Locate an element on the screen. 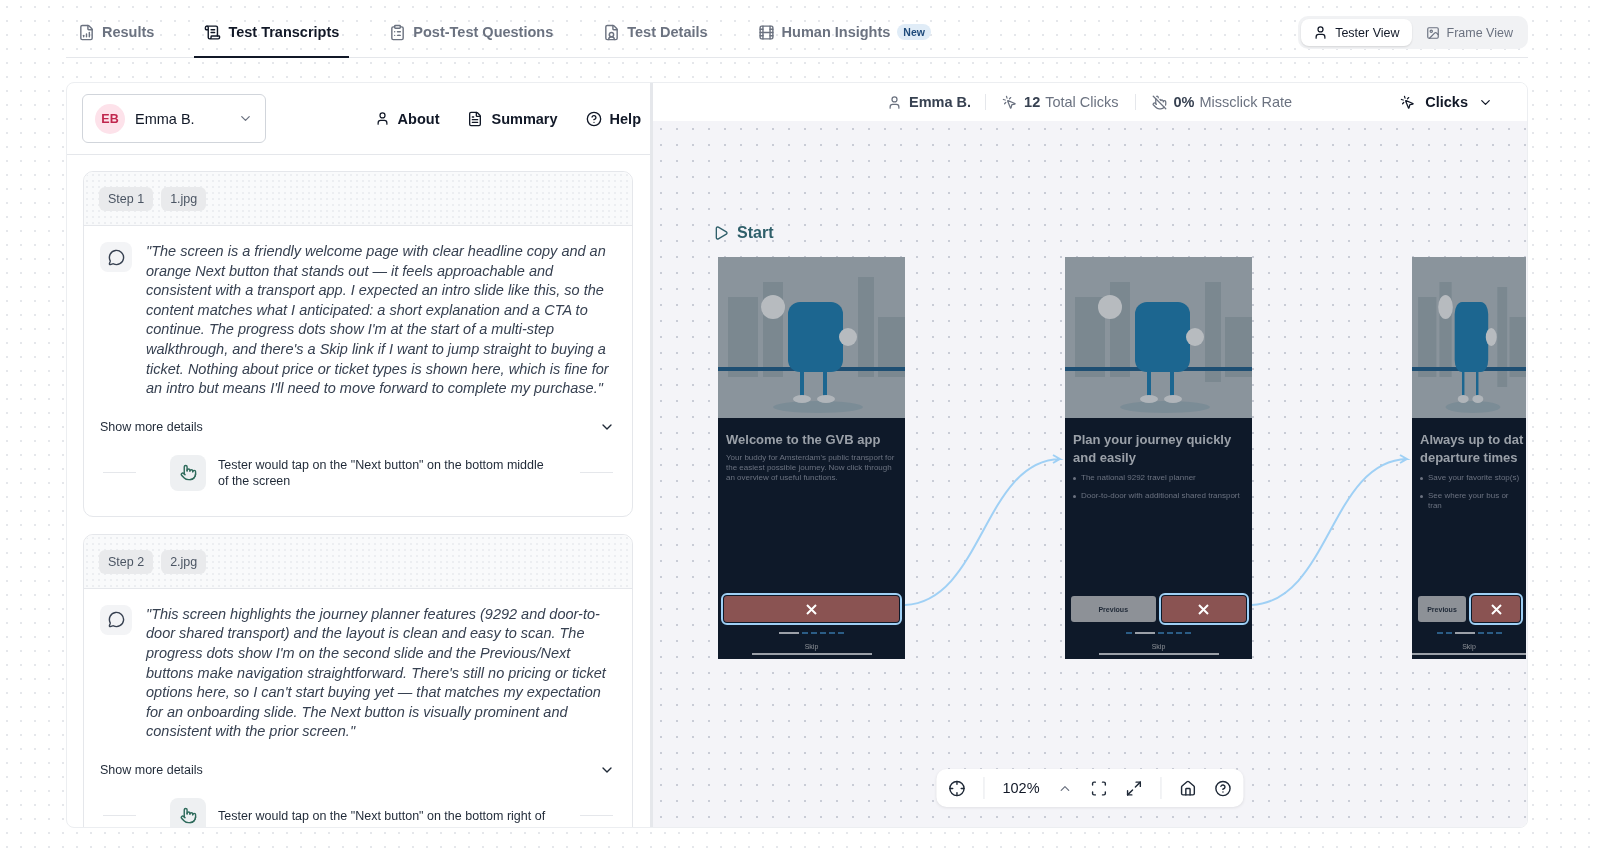  document-icon is located at coordinates (475, 118).